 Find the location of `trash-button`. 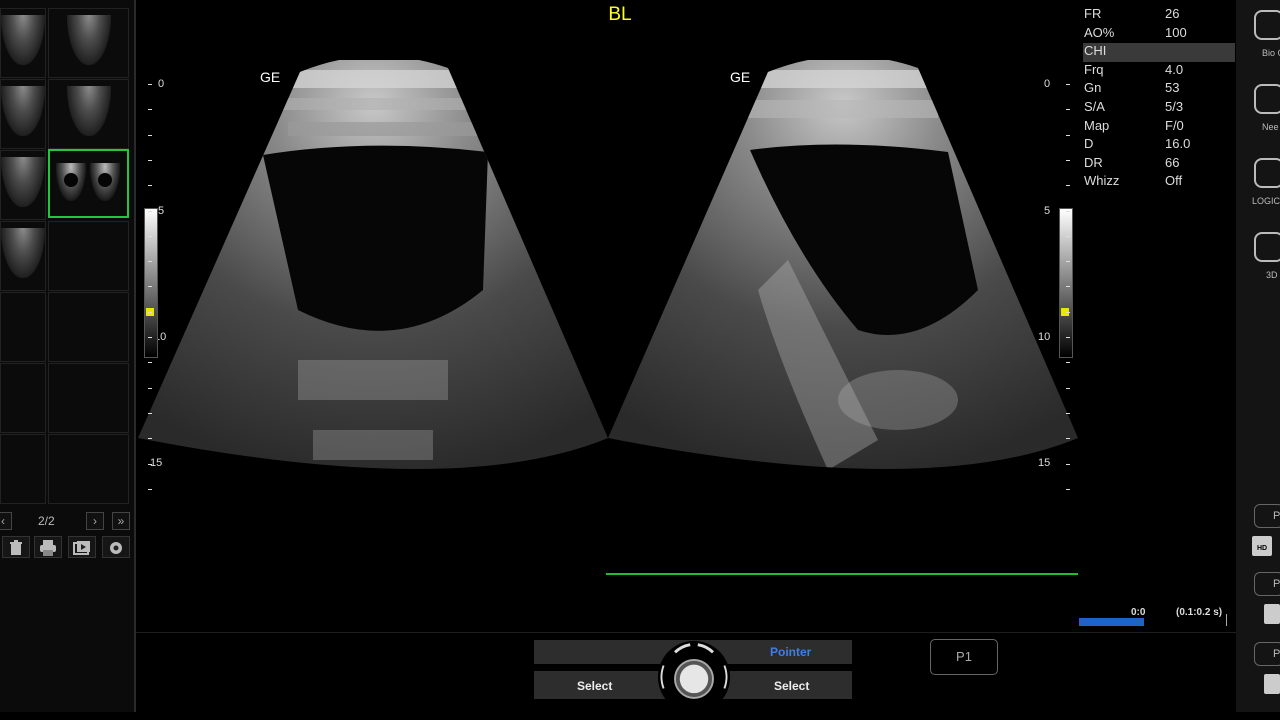

trash-button is located at coordinates (16, 547).